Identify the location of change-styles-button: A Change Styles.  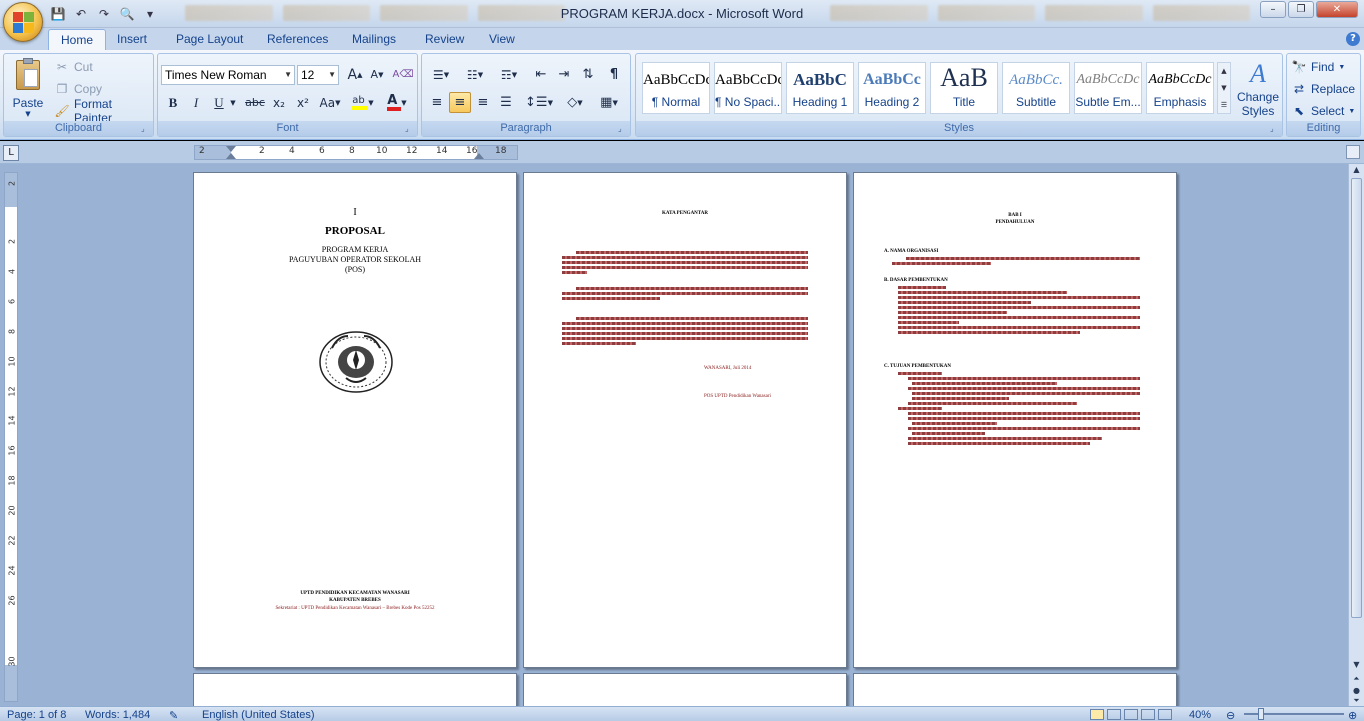
(1258, 89).